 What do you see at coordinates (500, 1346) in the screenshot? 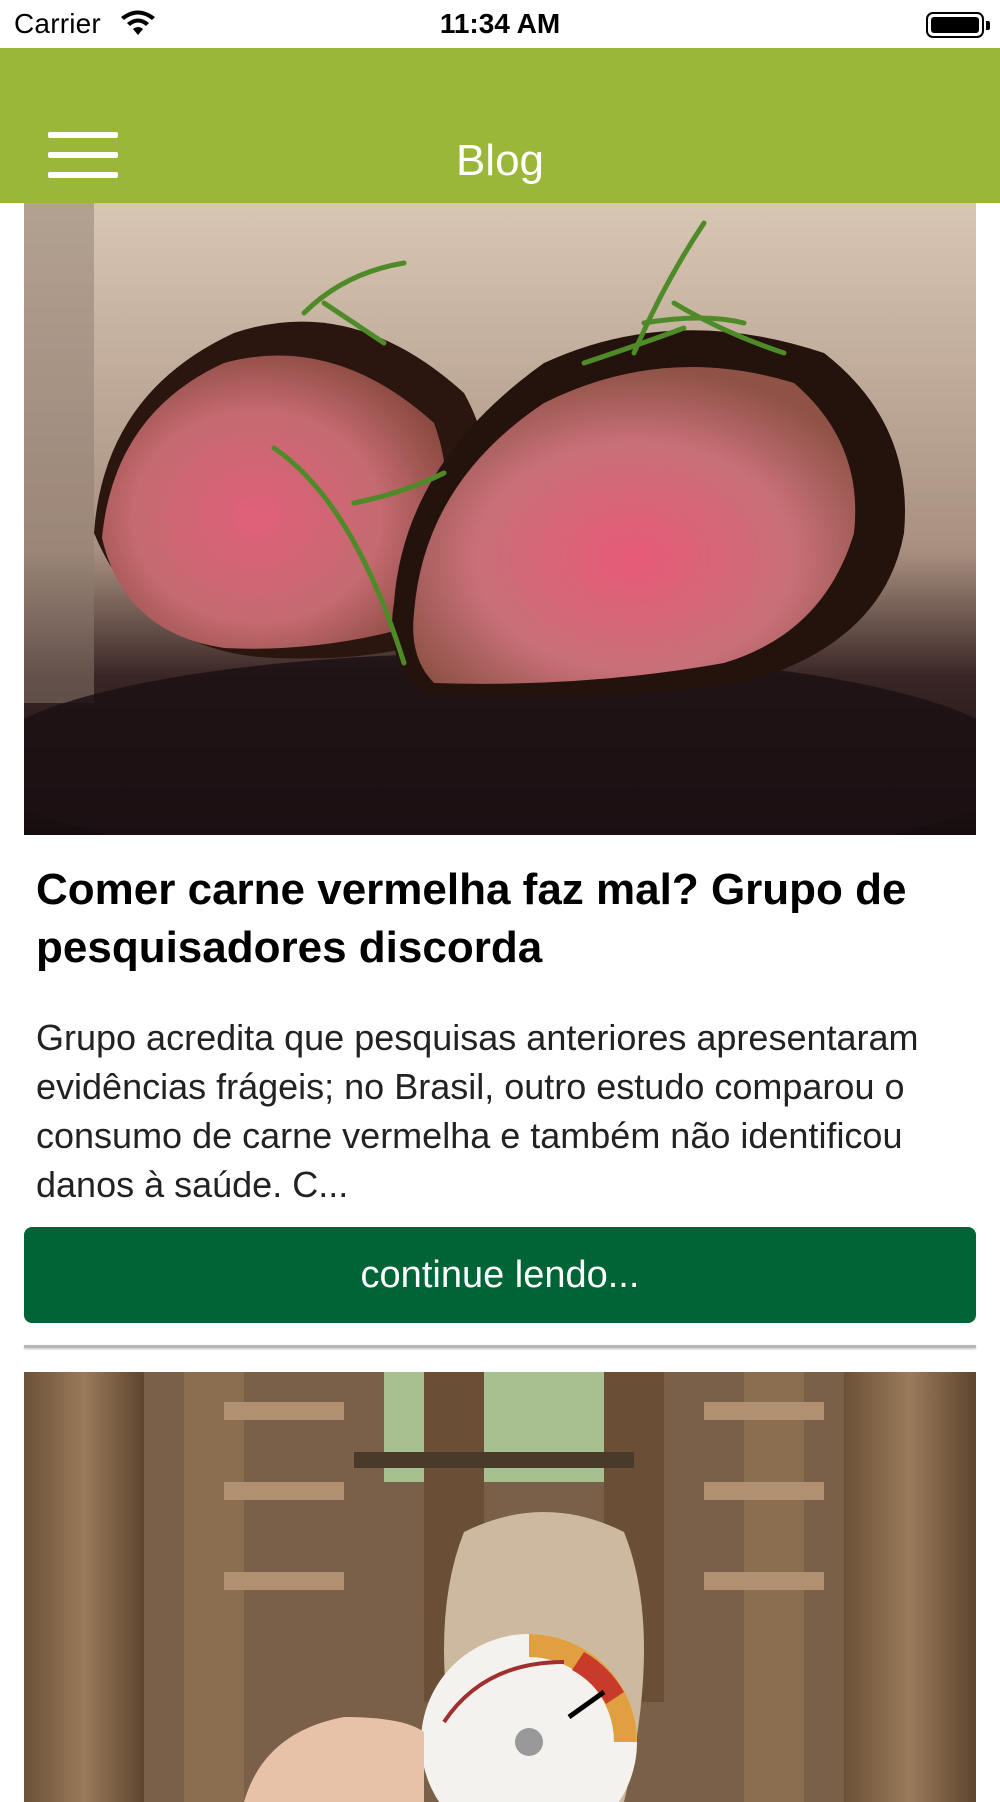
I see `post-divider` at bounding box center [500, 1346].